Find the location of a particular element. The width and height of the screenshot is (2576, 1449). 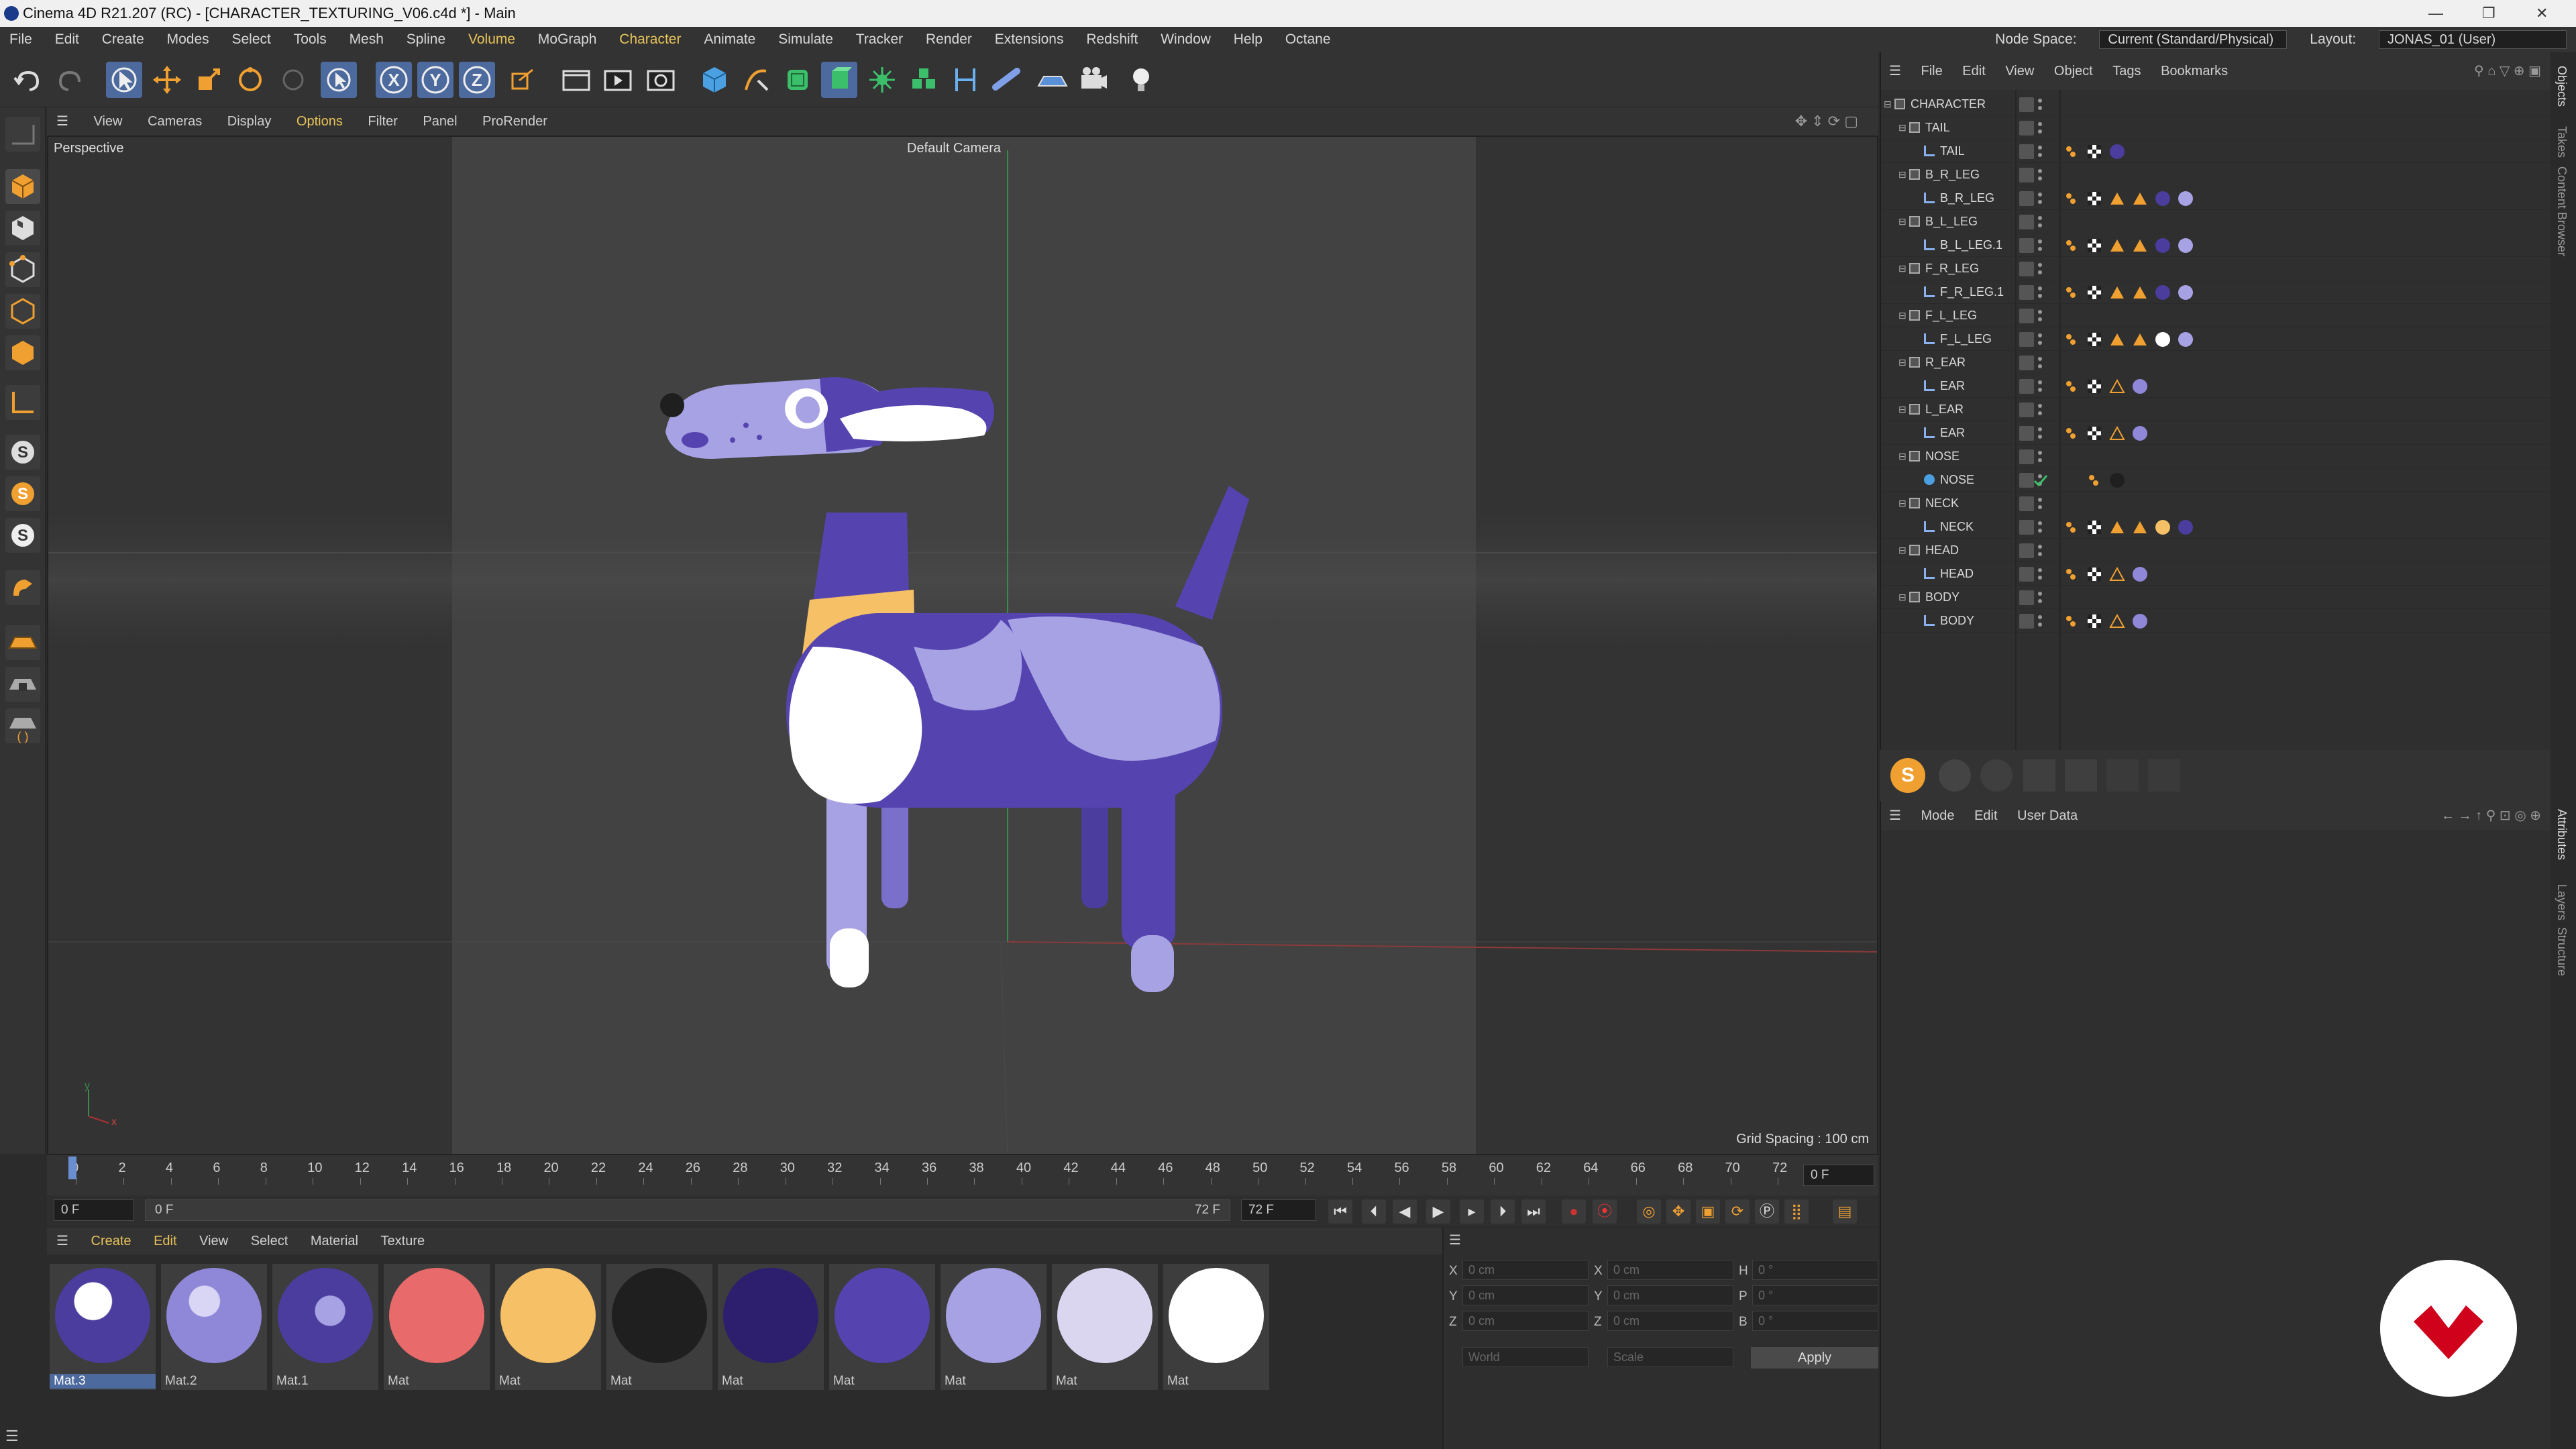

viewport-menu-prorender: ProRender is located at coordinates (514, 121).